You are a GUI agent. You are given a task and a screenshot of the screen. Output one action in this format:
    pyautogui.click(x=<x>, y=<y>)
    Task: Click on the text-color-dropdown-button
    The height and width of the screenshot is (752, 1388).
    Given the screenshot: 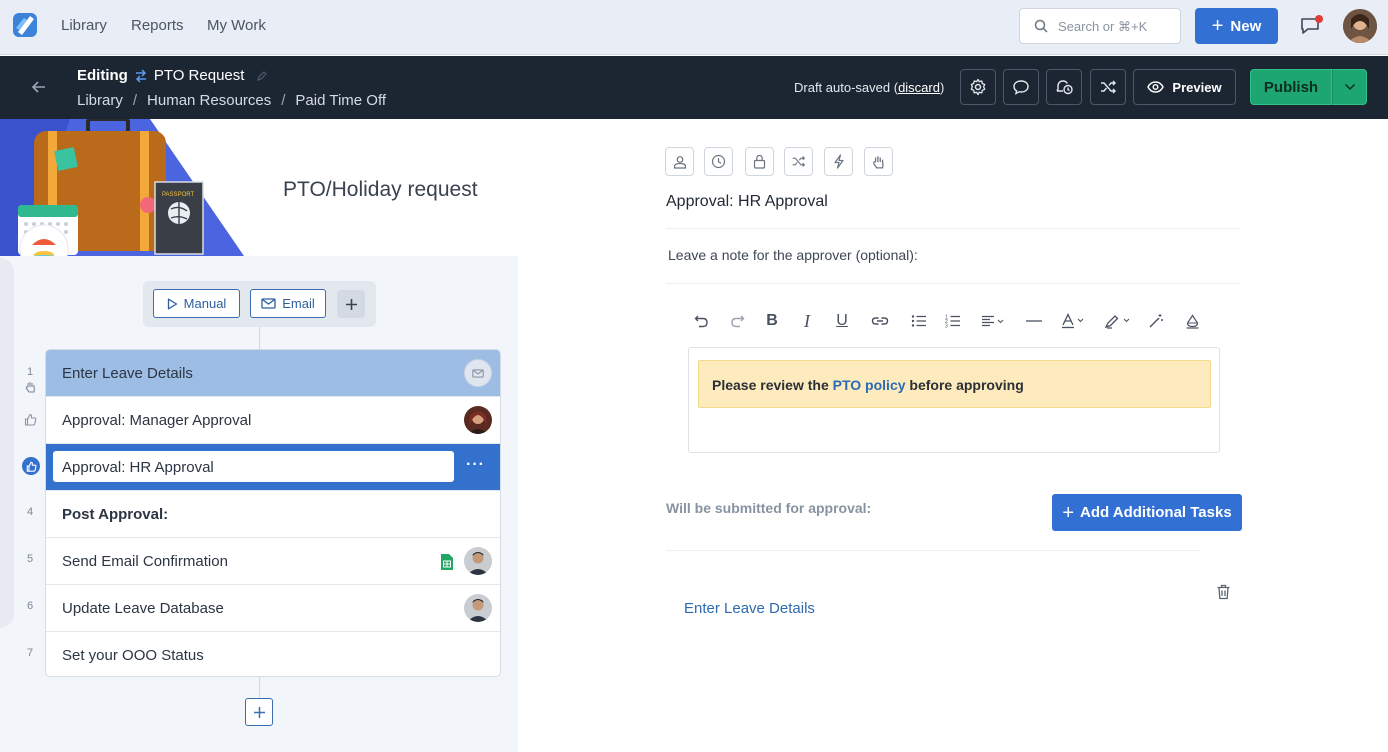 What is the action you would take?
    pyautogui.click(x=1074, y=321)
    